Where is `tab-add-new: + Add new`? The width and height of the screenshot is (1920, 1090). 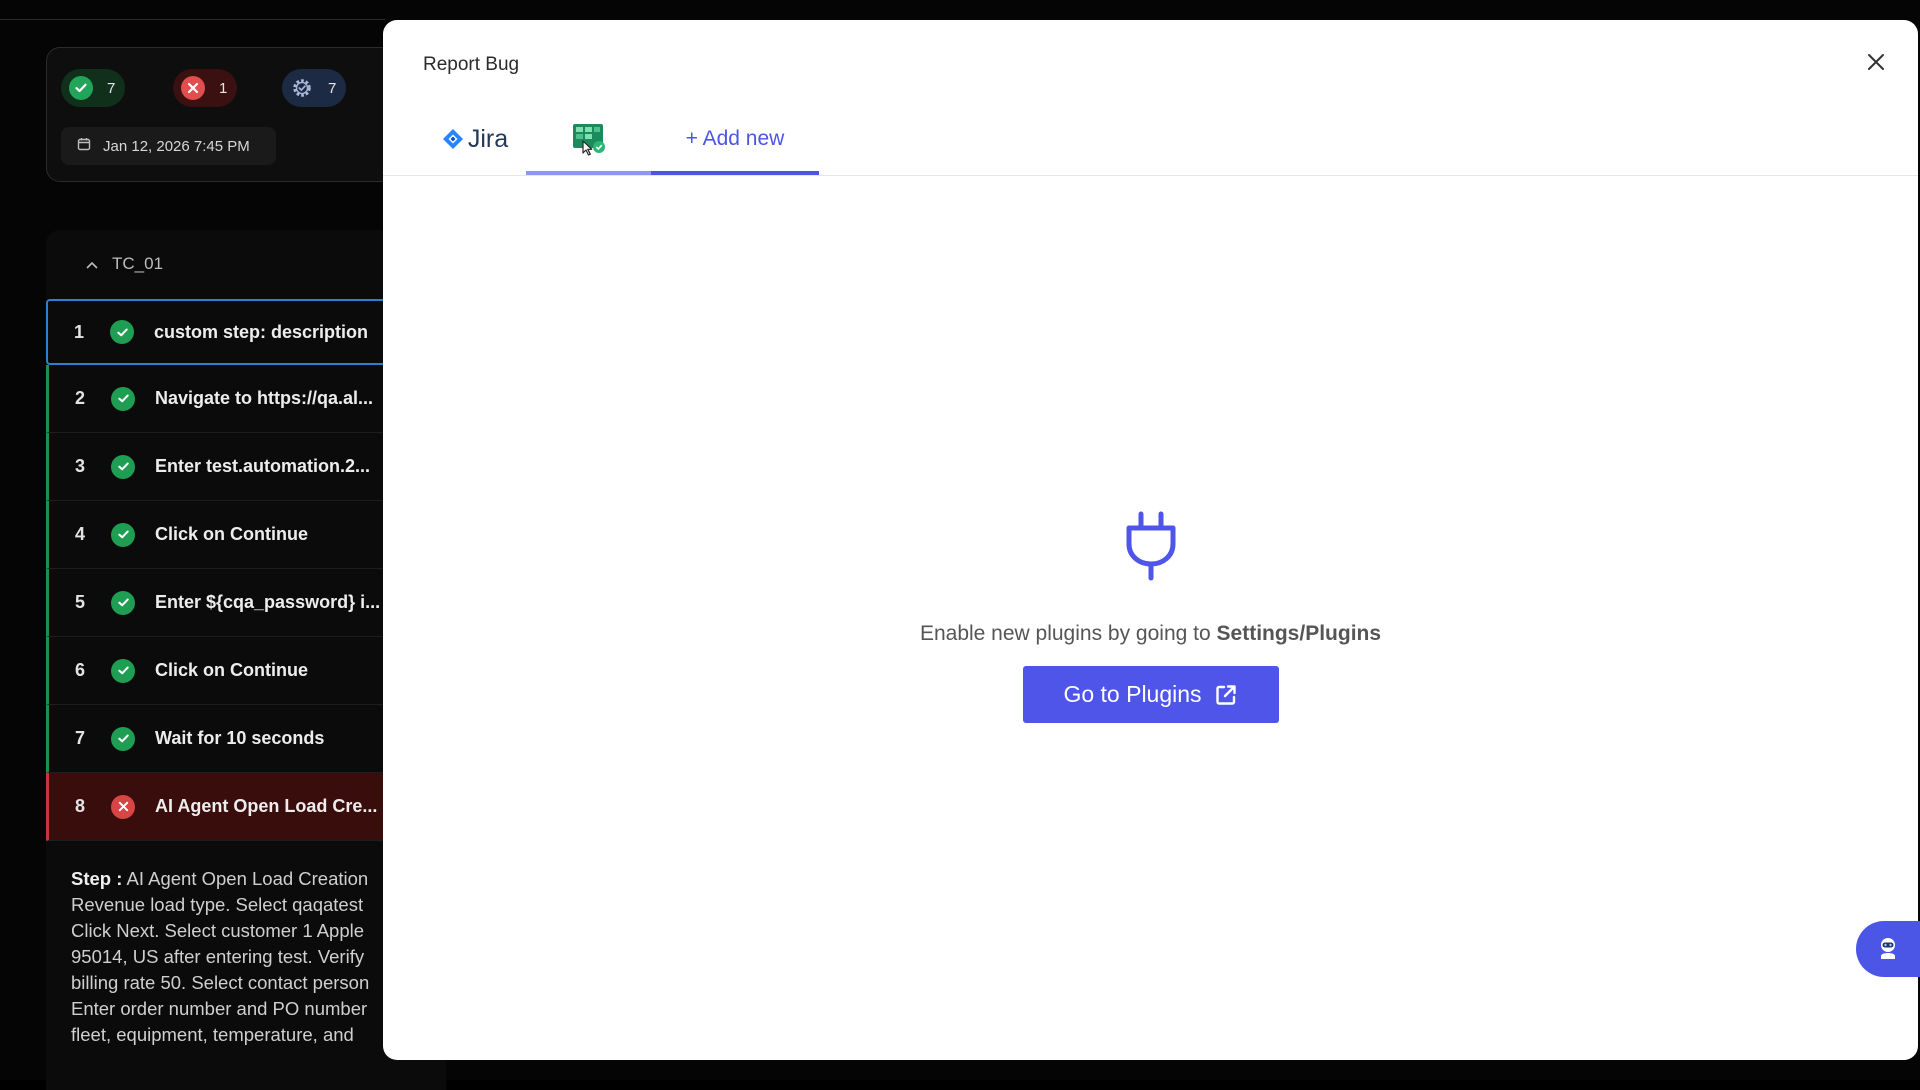
tab-add-new: + Add new is located at coordinates (735, 139).